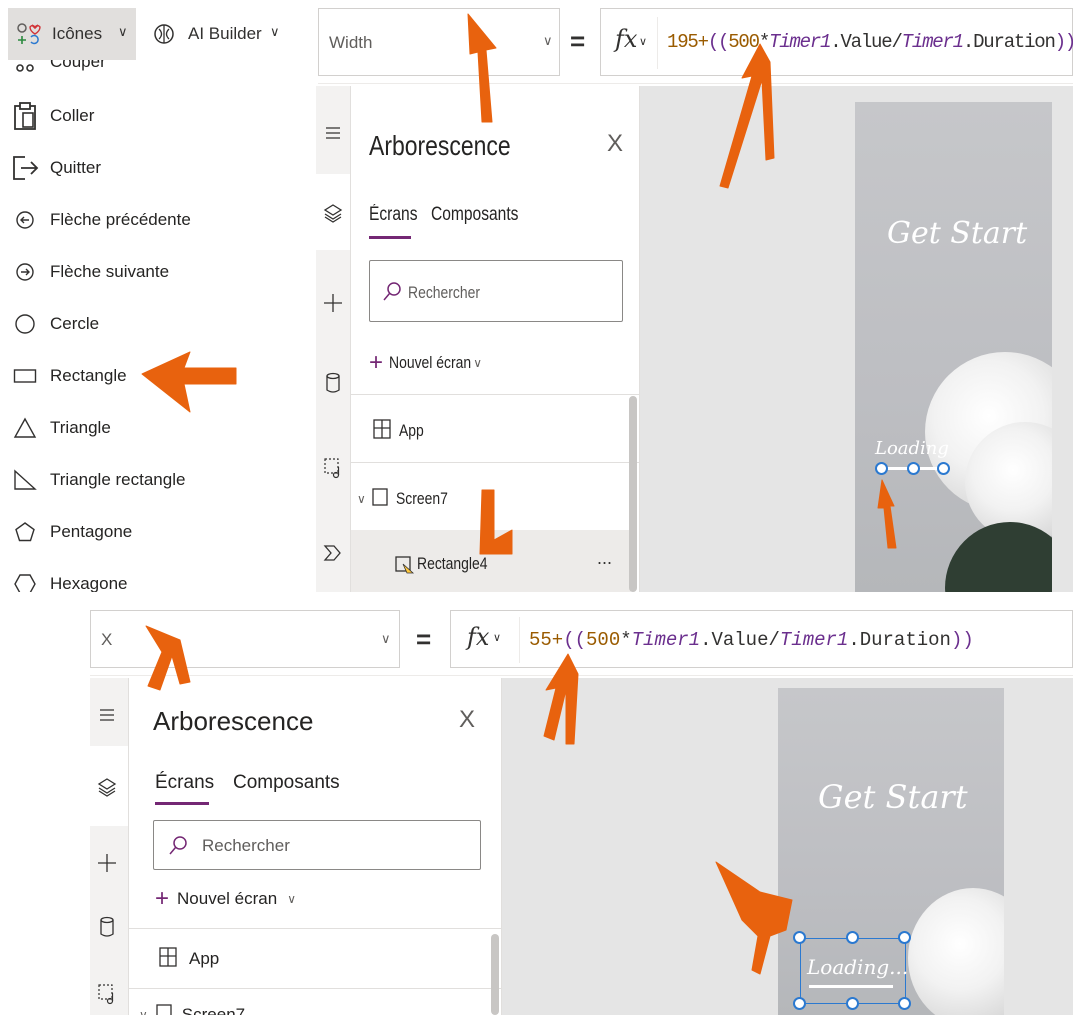 The image size is (1073, 1015). What do you see at coordinates (150, 324) in the screenshot?
I see `menu-item-circle: Cercle` at bounding box center [150, 324].